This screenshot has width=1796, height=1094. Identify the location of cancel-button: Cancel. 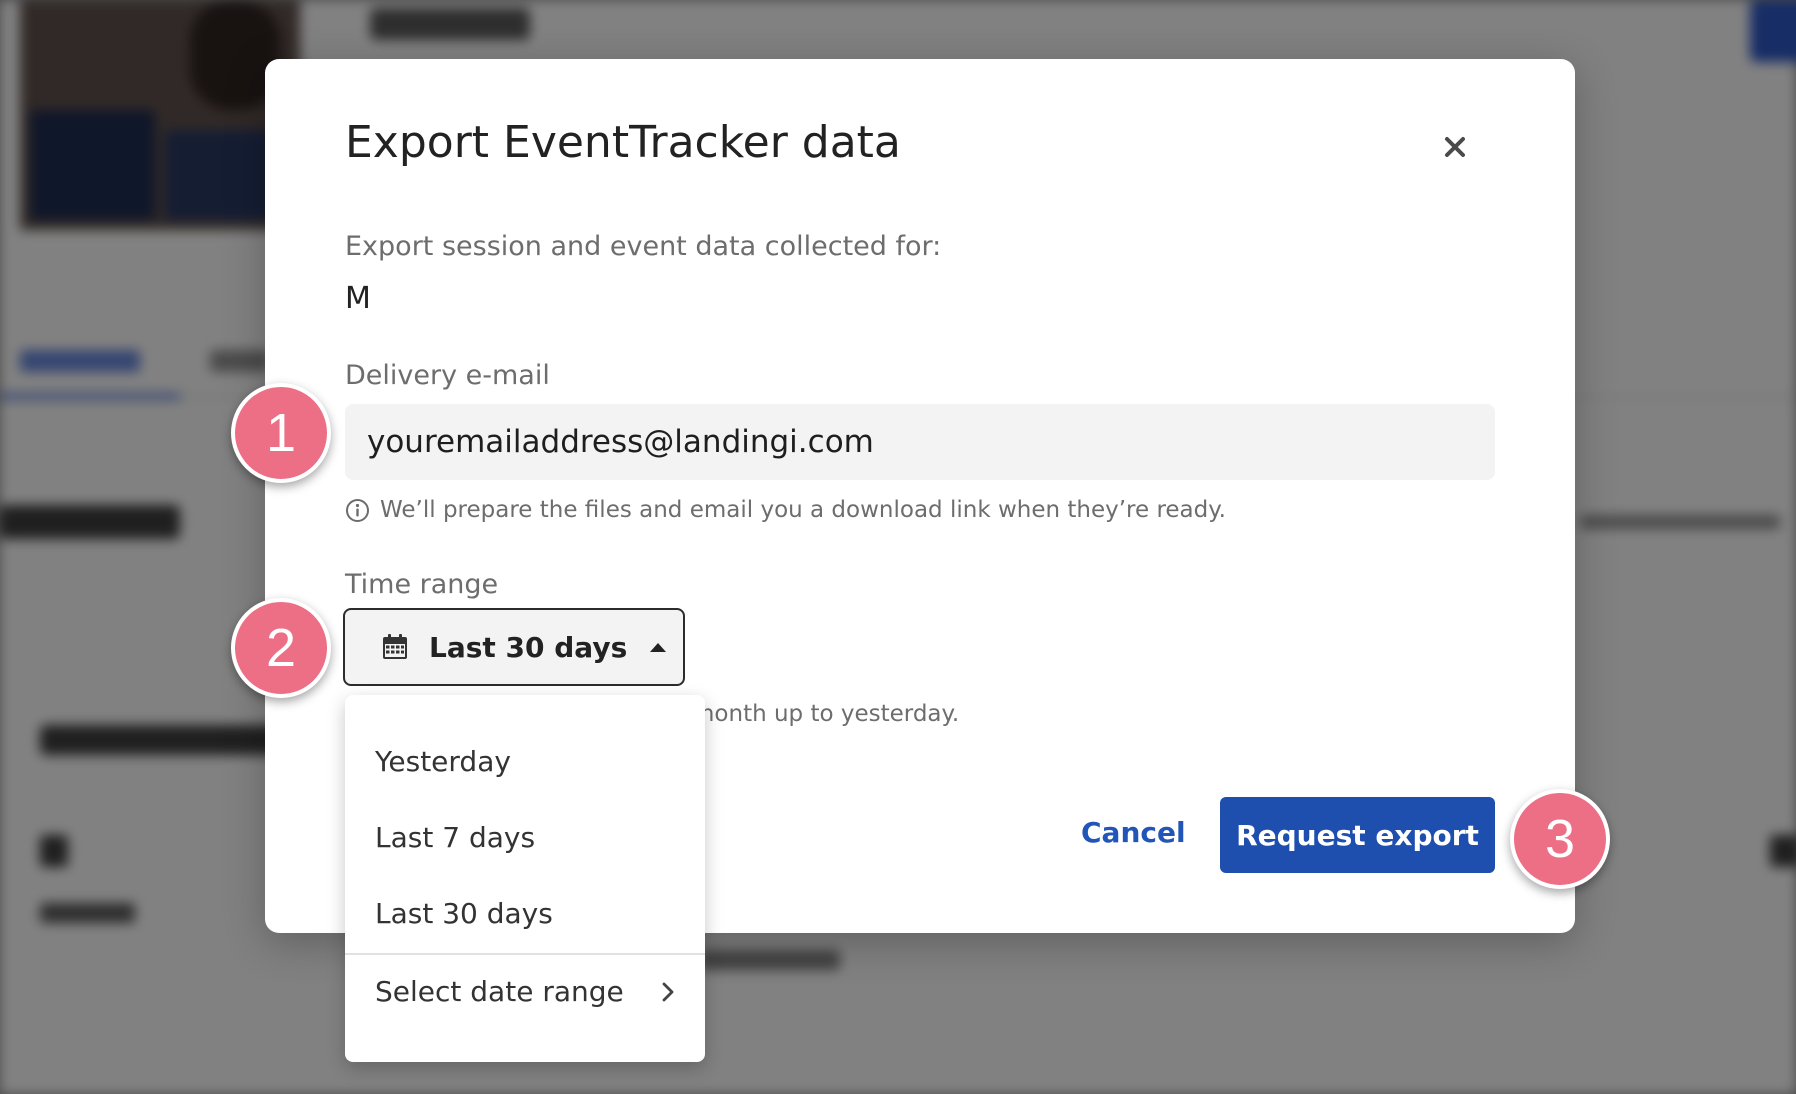
(1133, 832).